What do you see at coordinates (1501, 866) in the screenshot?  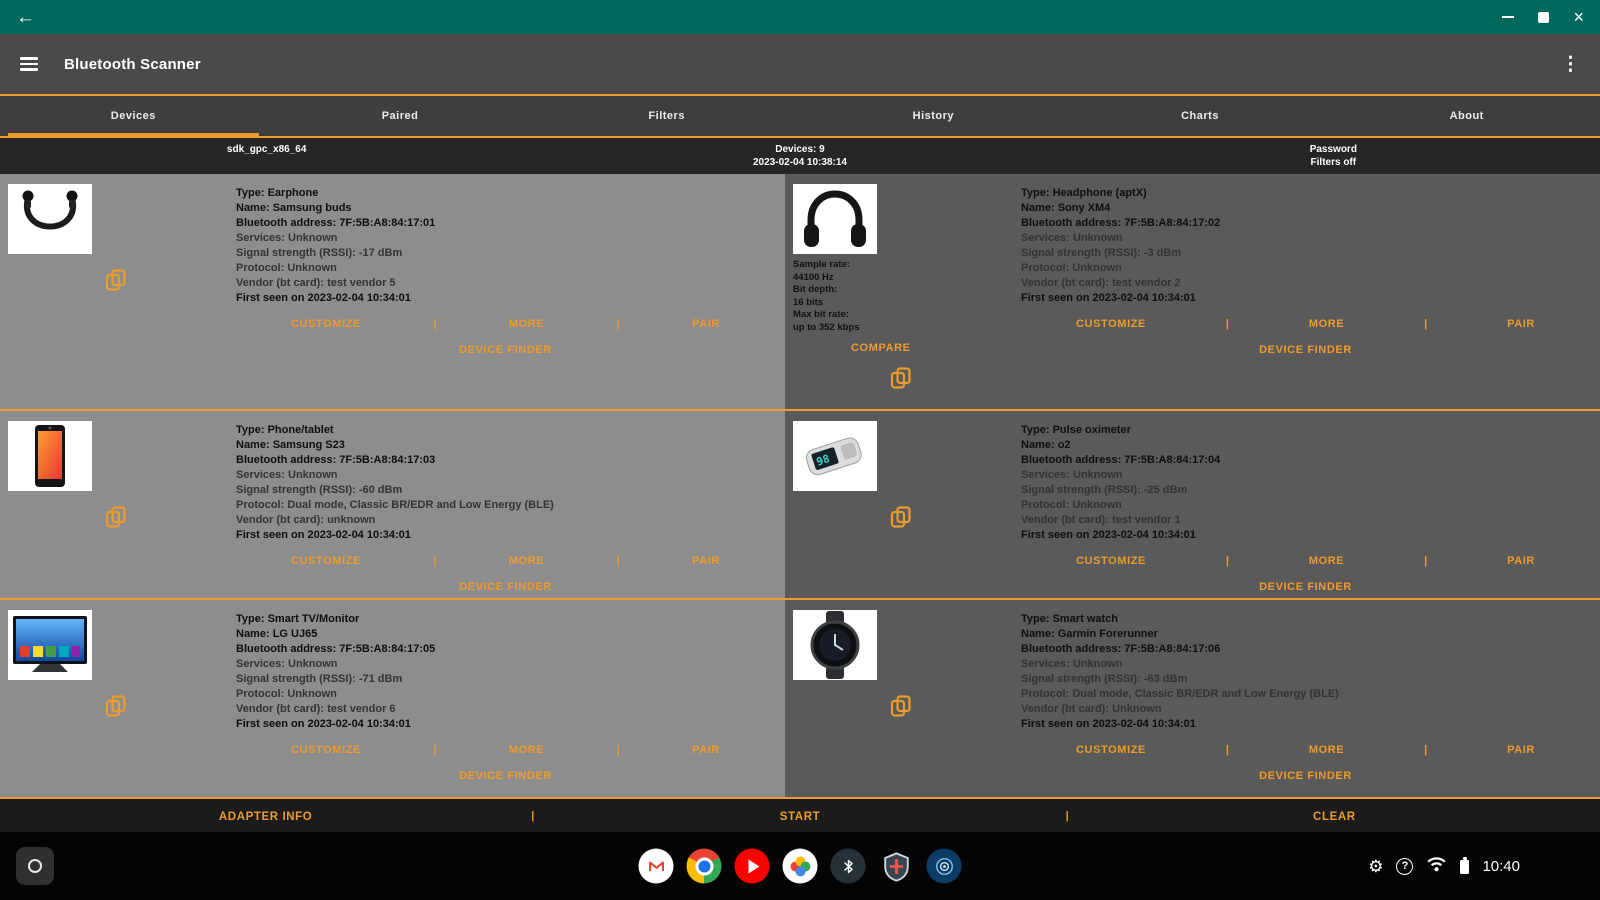 I see `clock: 10:40` at bounding box center [1501, 866].